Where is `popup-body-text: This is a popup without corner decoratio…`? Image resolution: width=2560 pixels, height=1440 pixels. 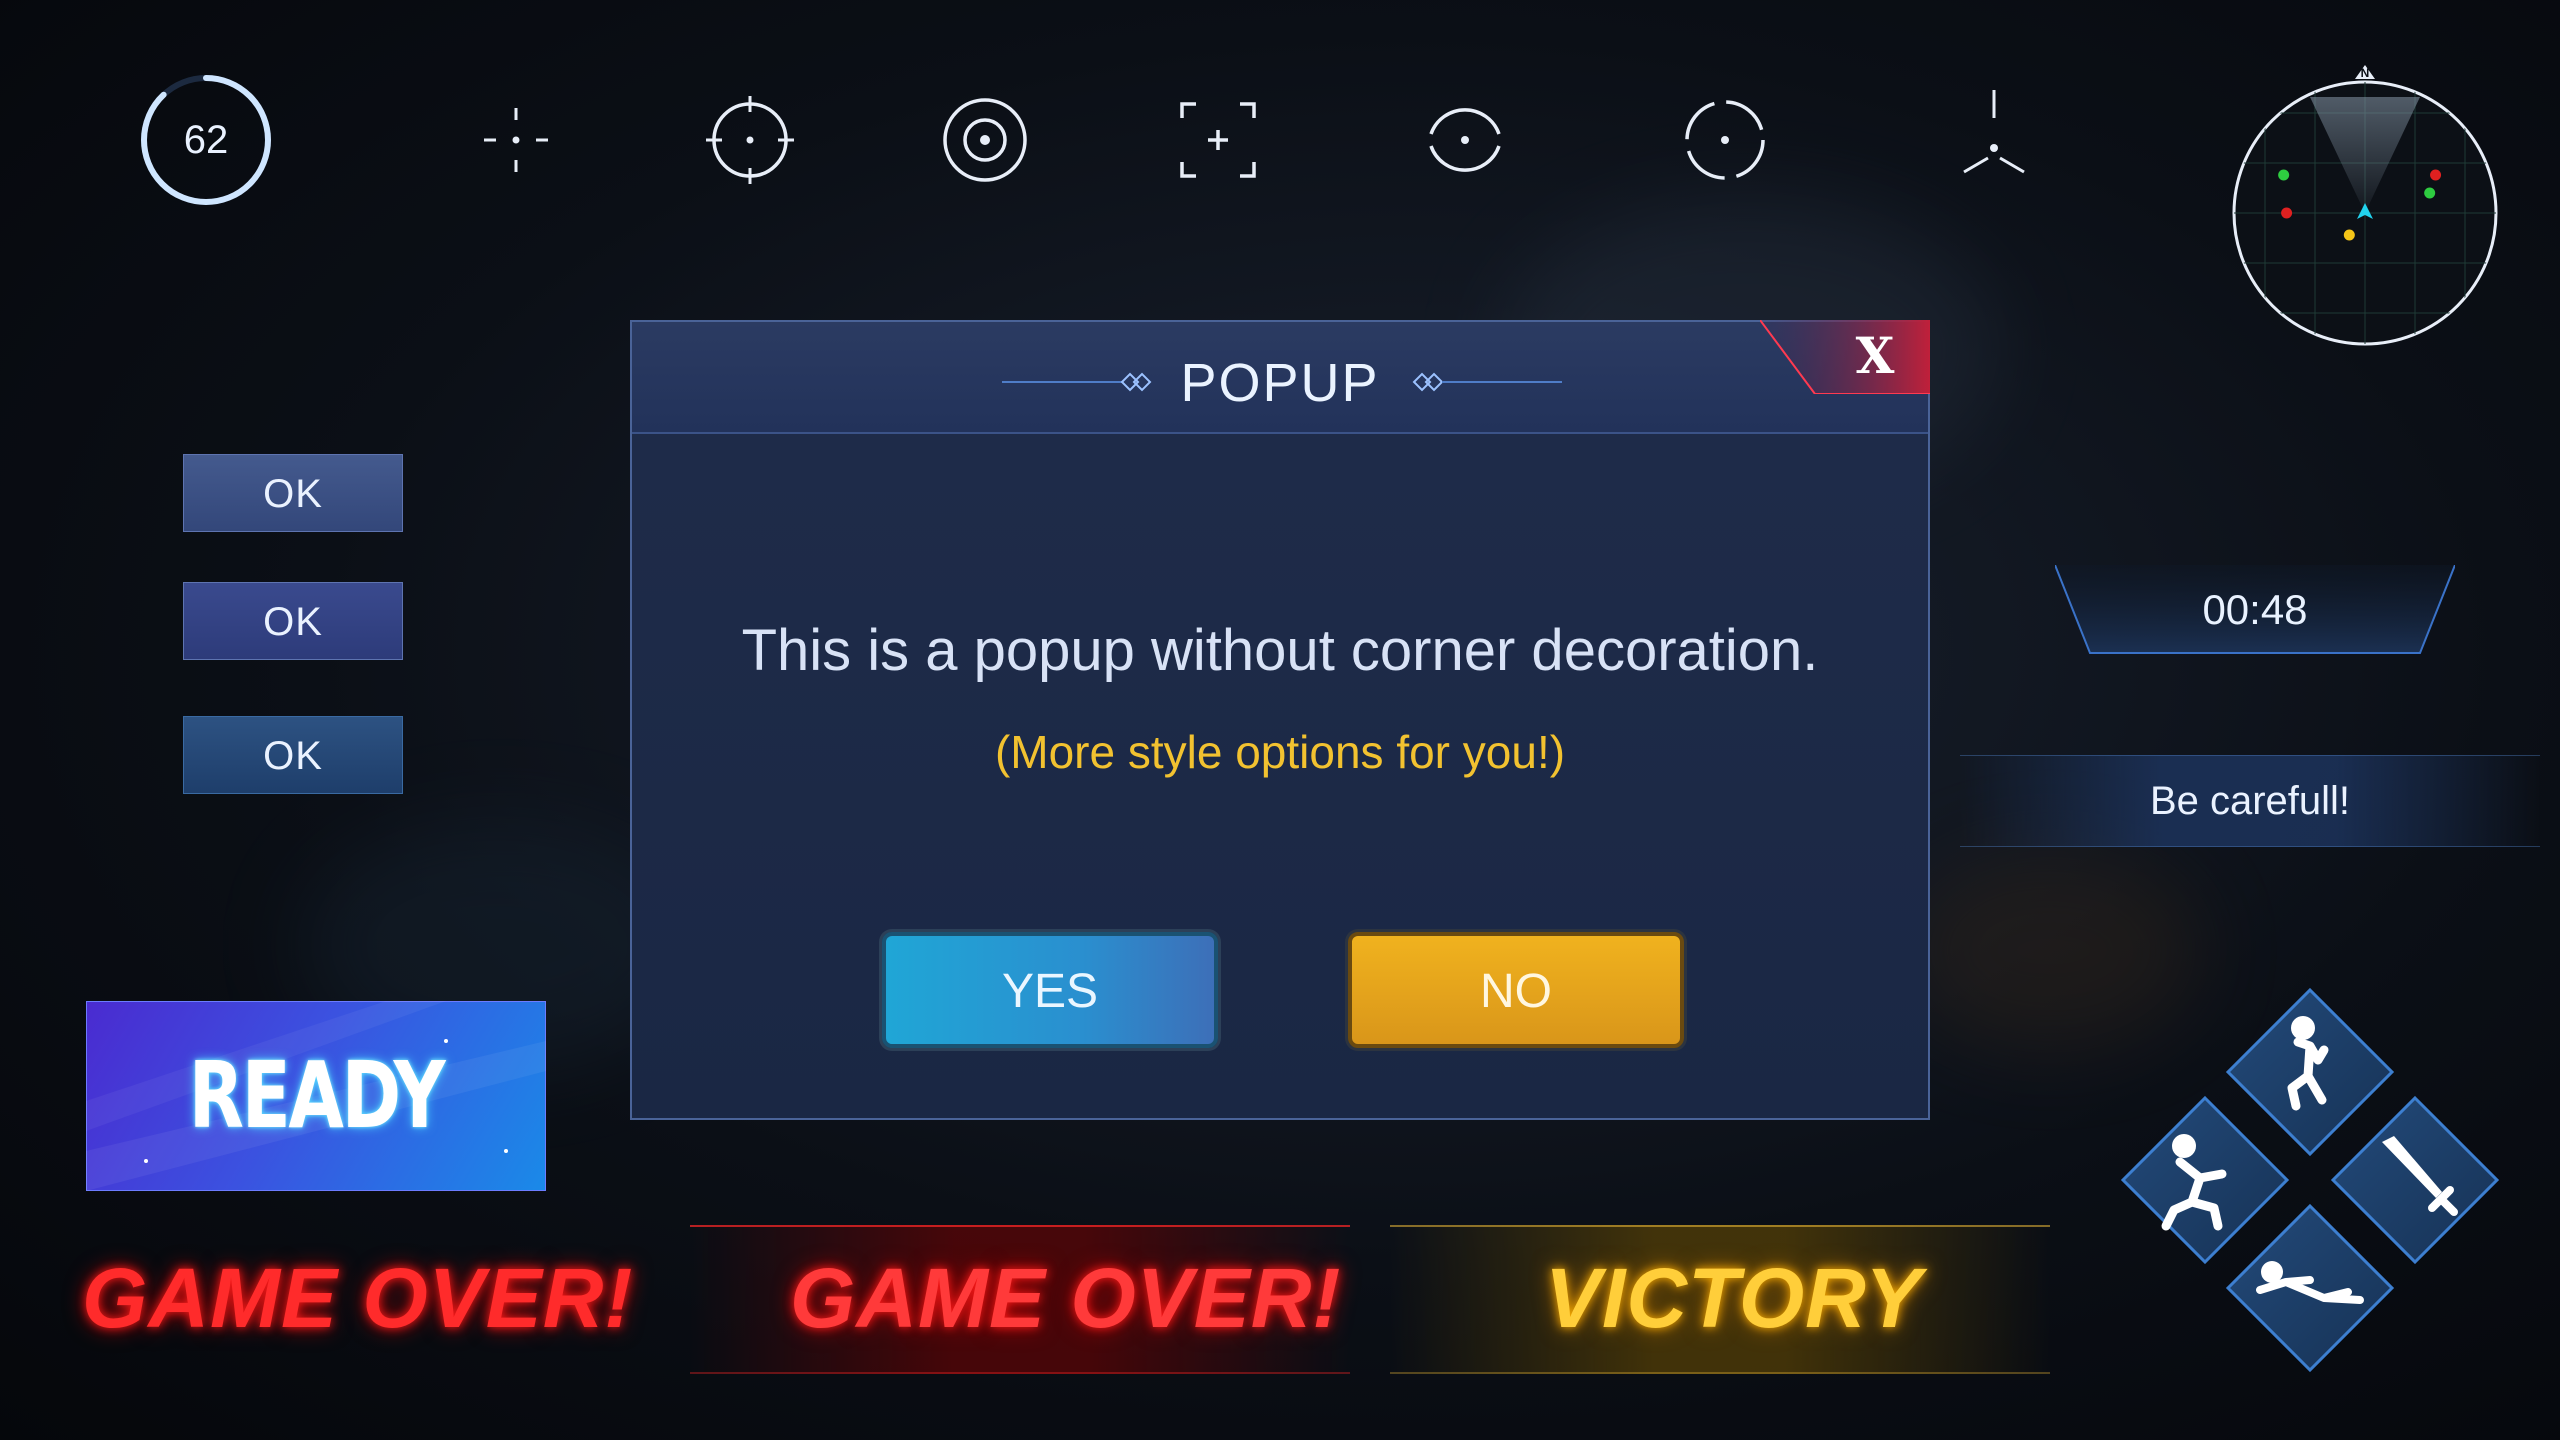 popup-body-text: This is a popup without corner decoratio… is located at coordinates (1280, 650).